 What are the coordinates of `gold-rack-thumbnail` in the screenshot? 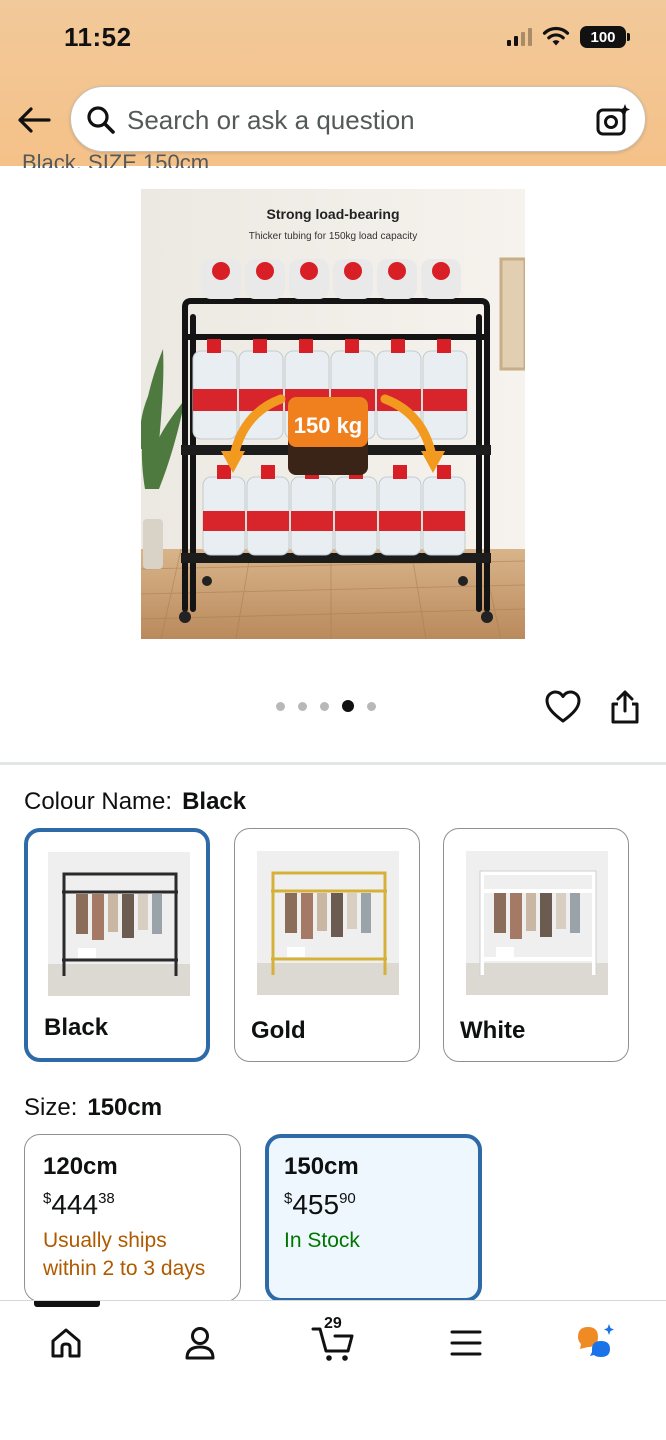 It's located at (328, 923).